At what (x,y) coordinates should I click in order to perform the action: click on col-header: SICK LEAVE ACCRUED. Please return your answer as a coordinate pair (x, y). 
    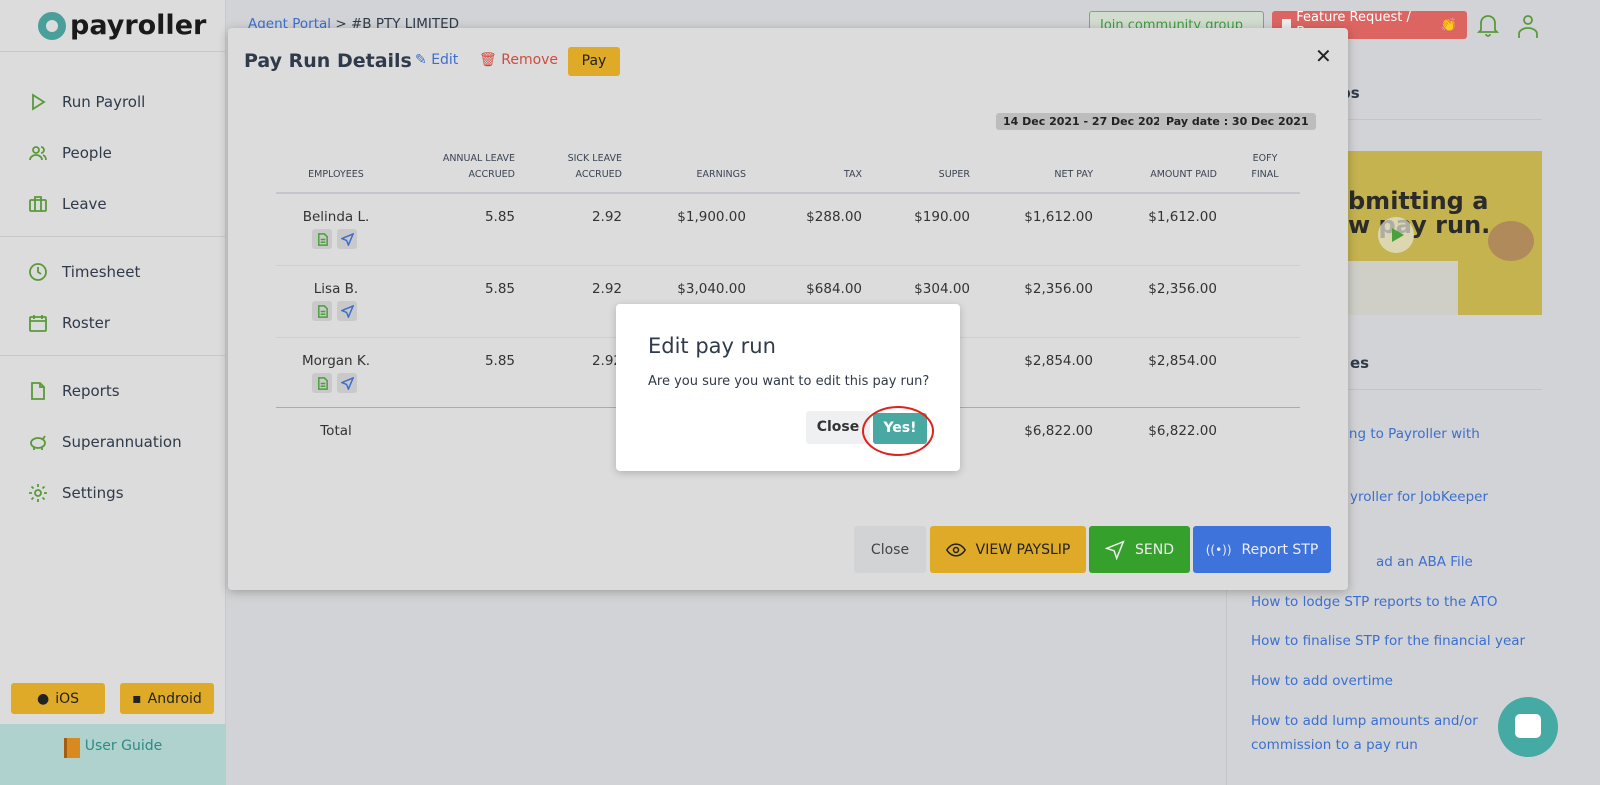
    Looking at the image, I should click on (594, 166).